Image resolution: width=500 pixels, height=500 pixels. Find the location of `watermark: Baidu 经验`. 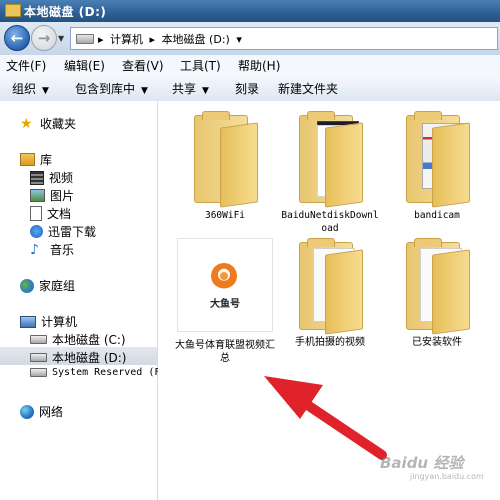

watermark: Baidu 经验 is located at coordinates (422, 463).